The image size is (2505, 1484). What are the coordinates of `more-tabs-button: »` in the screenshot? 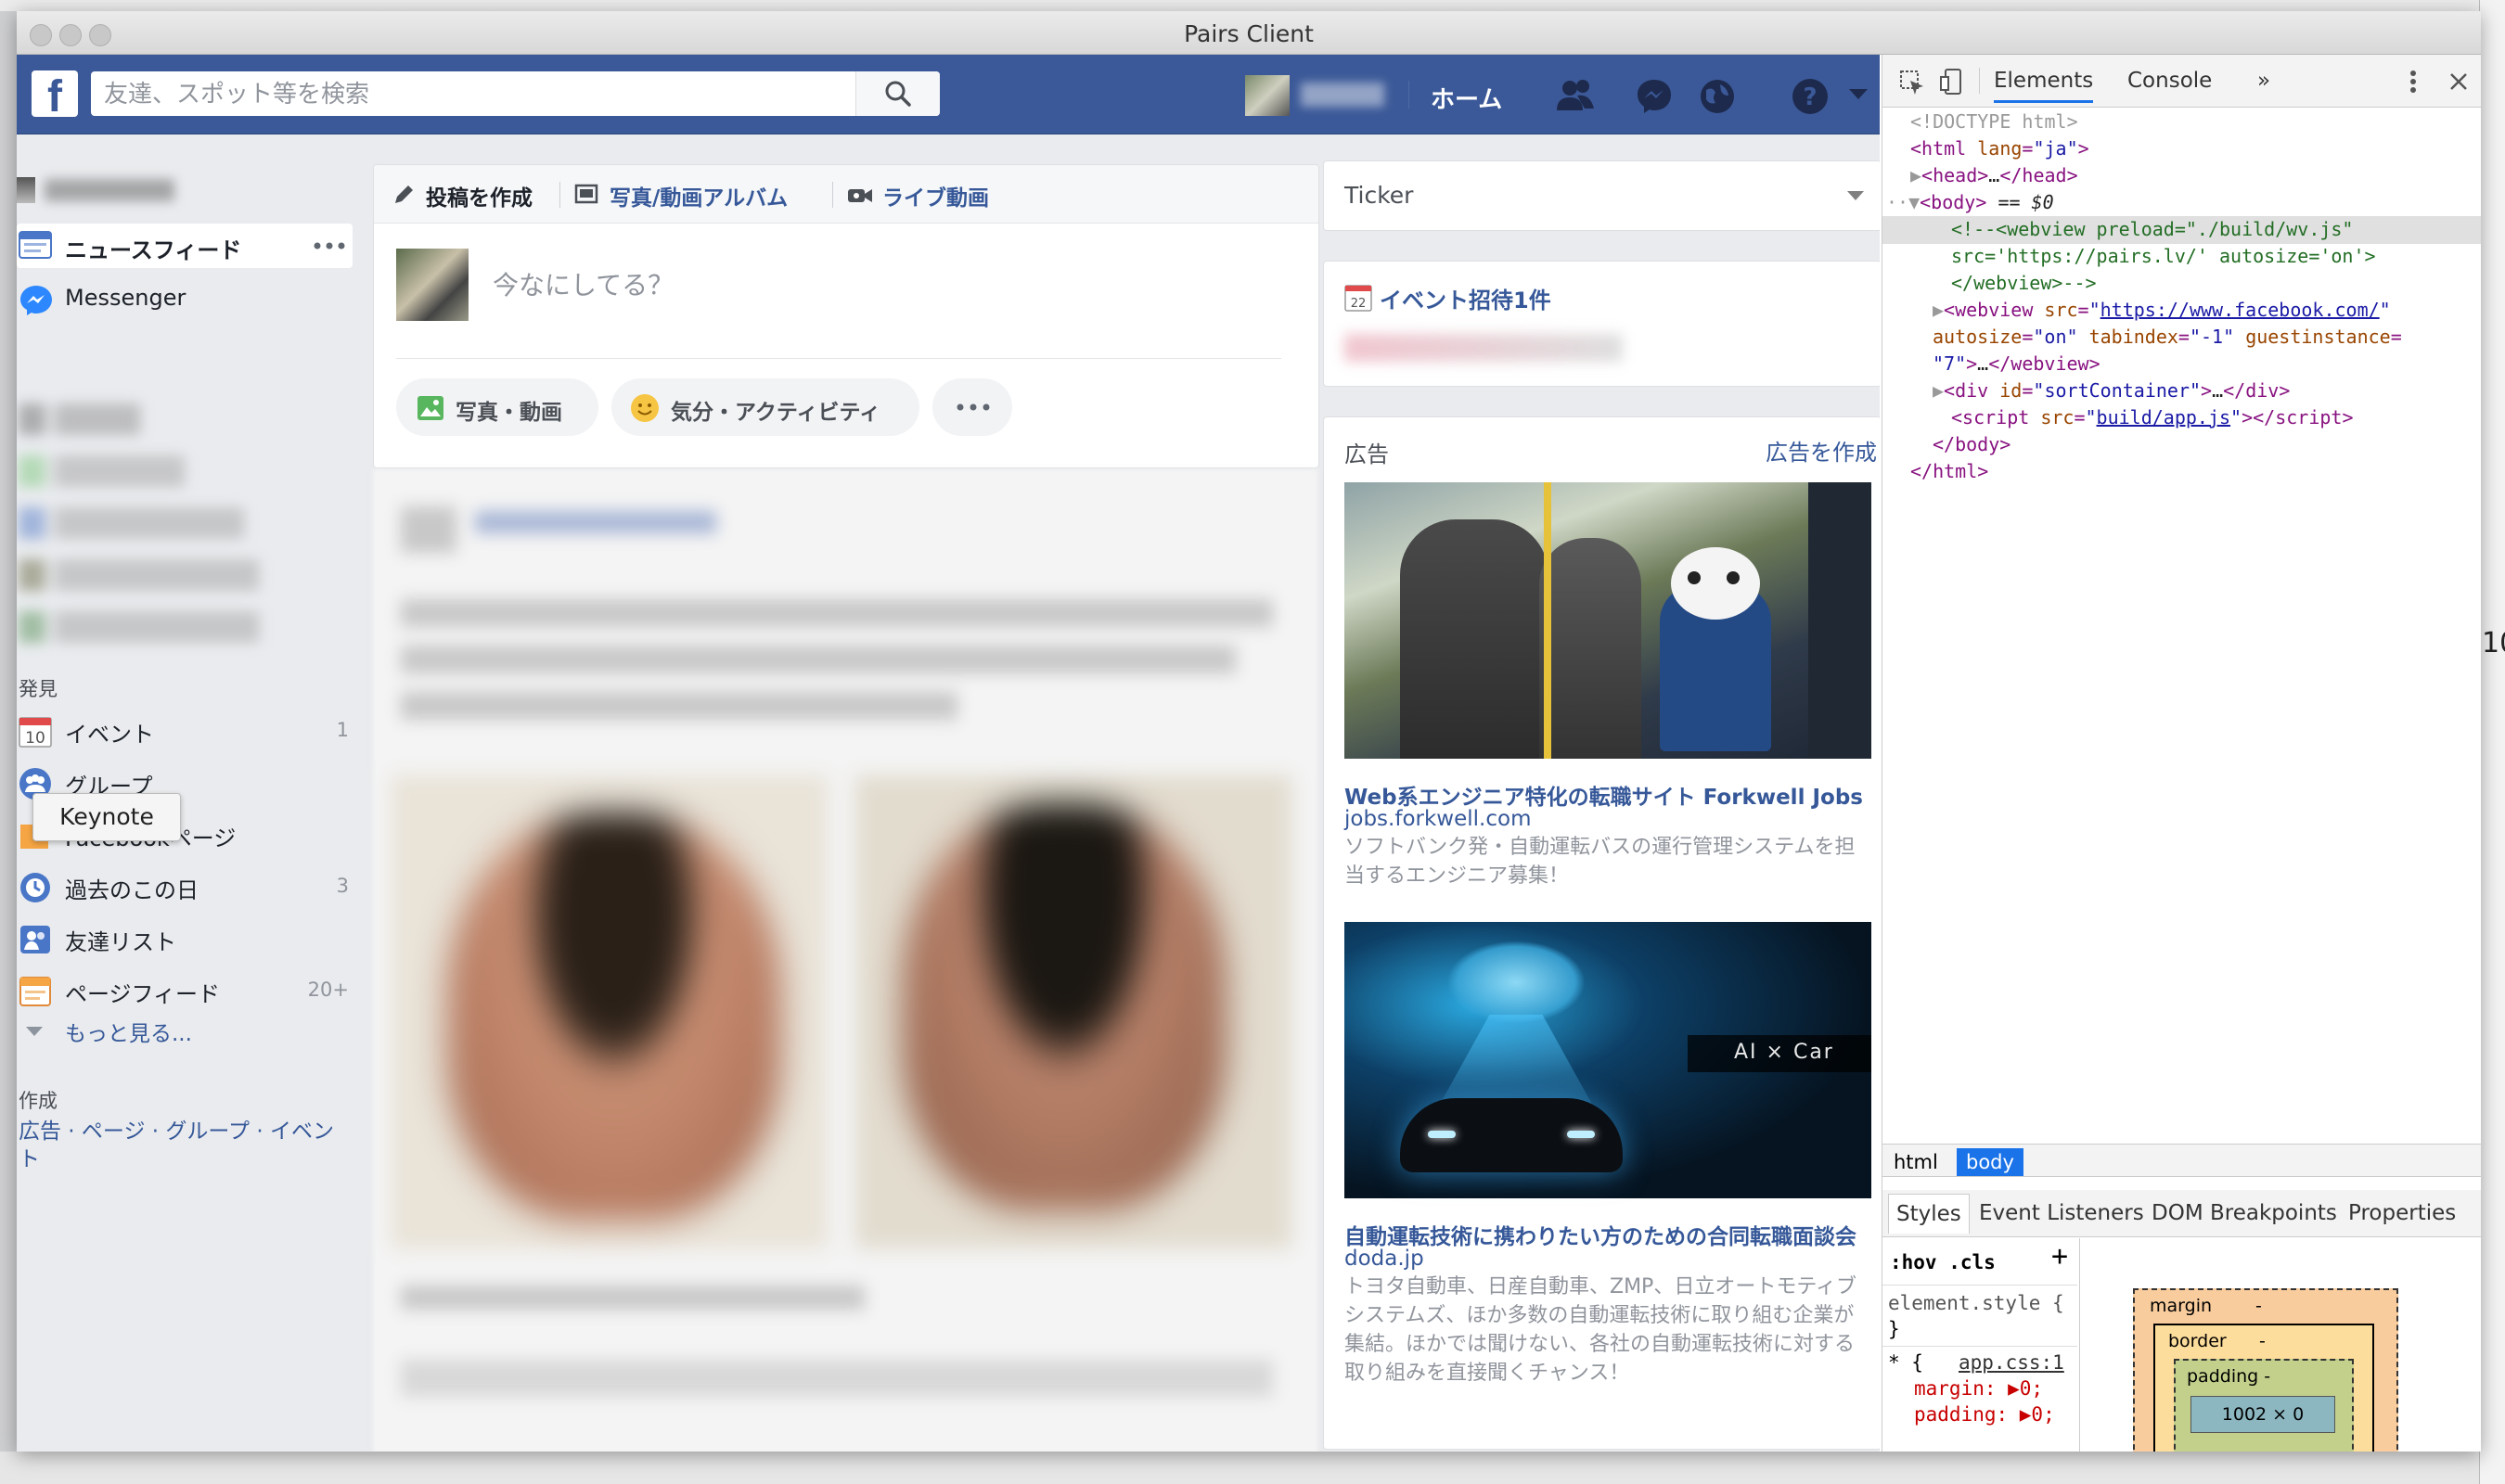 It's located at (2263, 81).